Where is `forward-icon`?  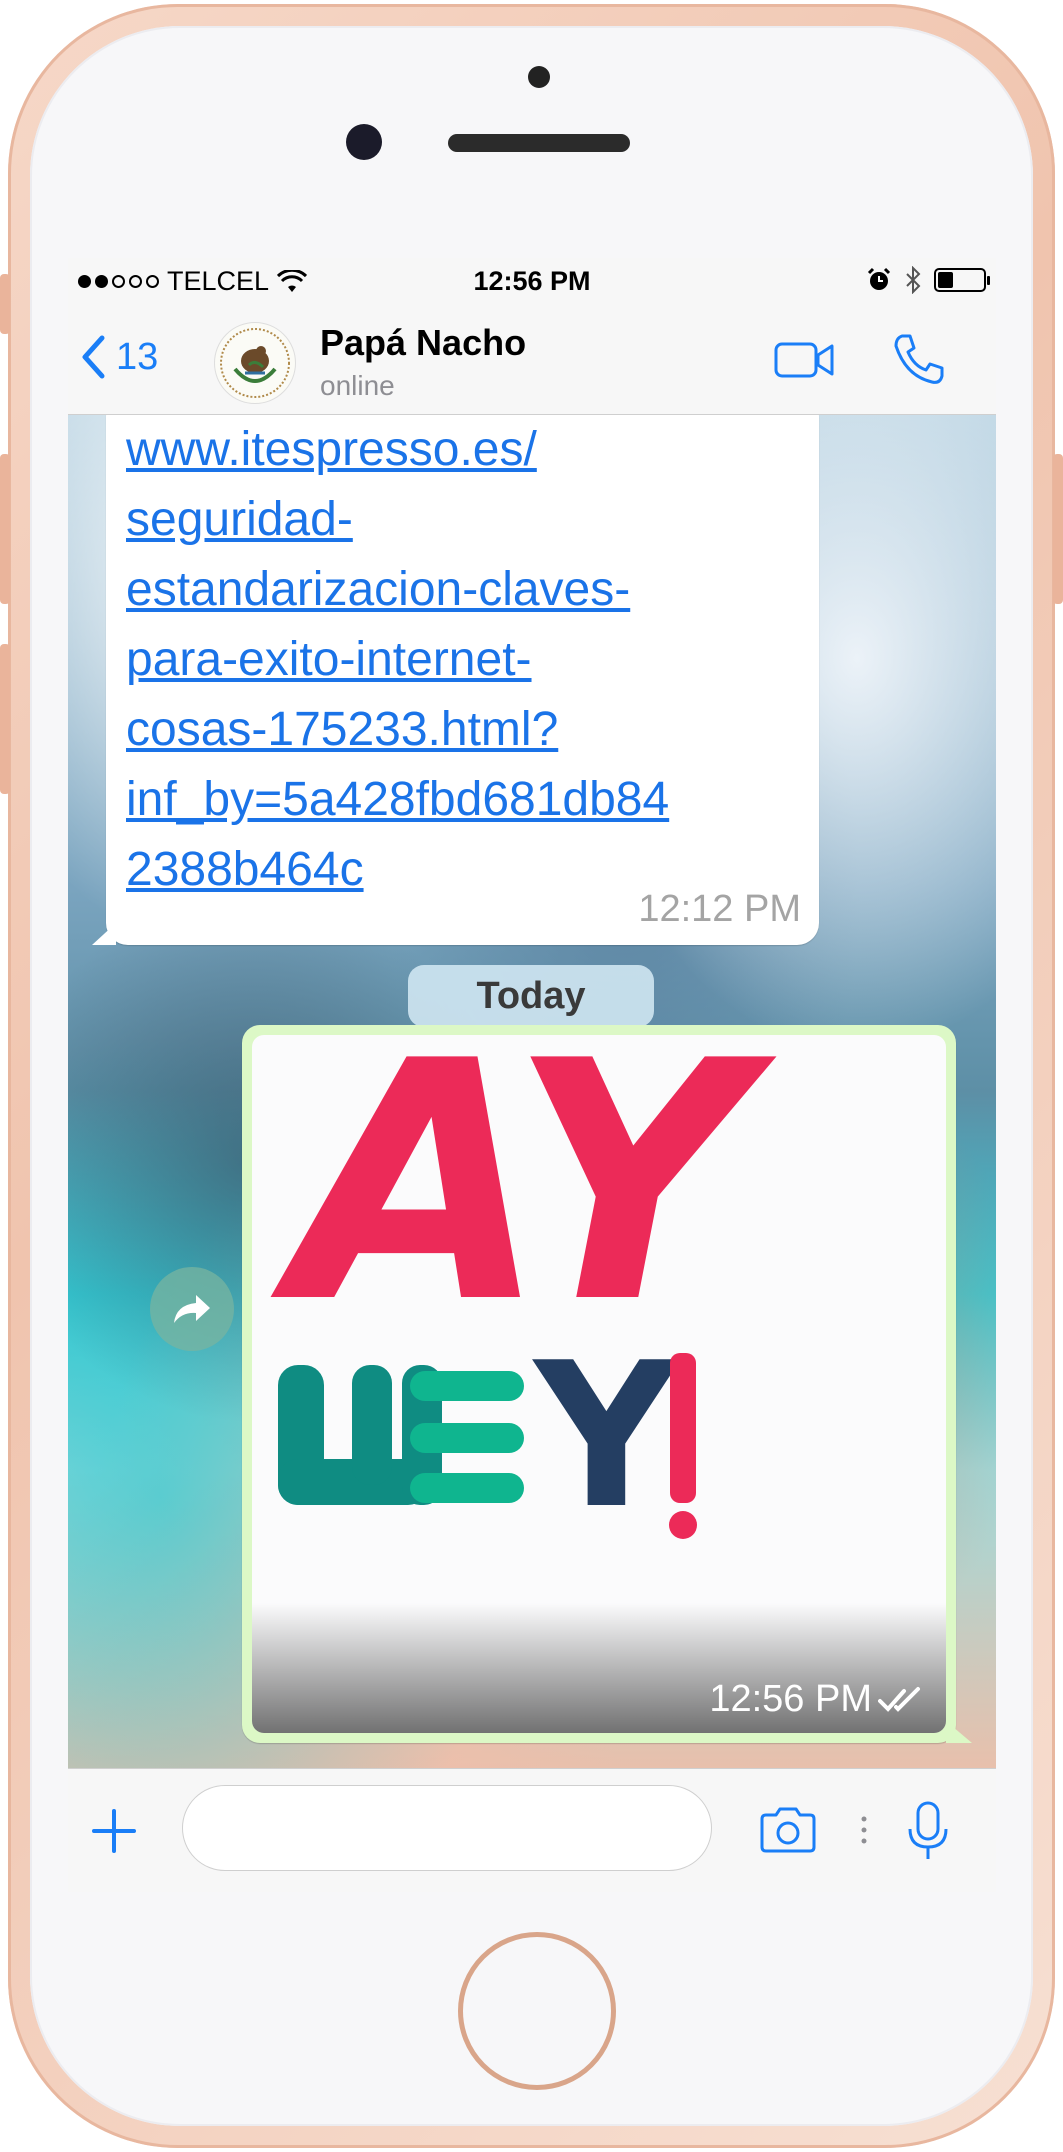
forward-icon is located at coordinates (192, 1309).